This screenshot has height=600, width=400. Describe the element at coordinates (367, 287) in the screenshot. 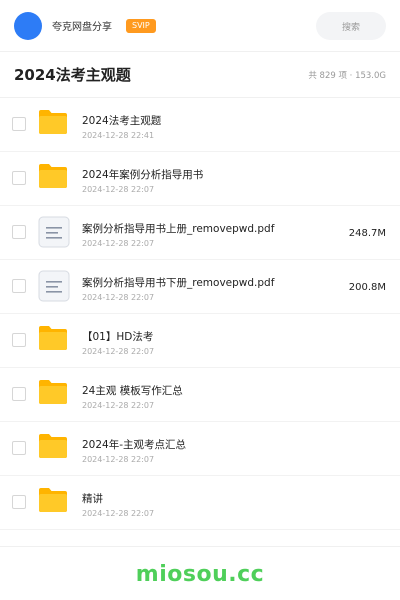

I see `file-size: 200.8M` at that location.